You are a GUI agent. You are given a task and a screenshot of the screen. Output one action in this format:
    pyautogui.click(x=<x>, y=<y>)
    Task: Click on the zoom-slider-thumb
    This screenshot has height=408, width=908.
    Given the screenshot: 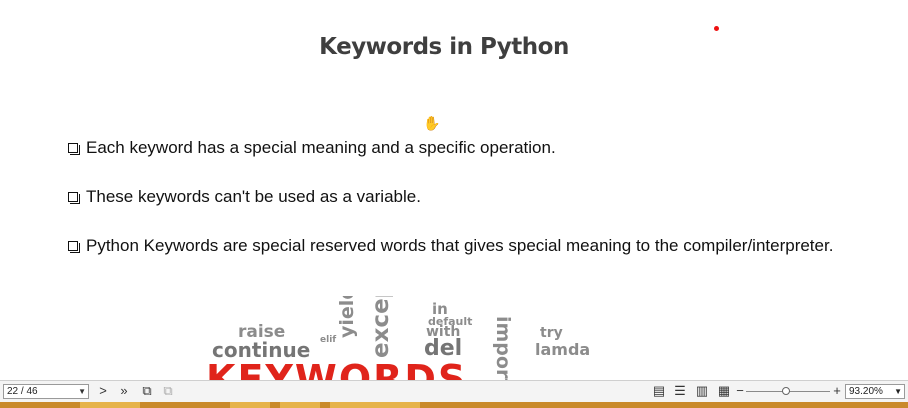 What is the action you would take?
    pyautogui.click(x=786, y=391)
    